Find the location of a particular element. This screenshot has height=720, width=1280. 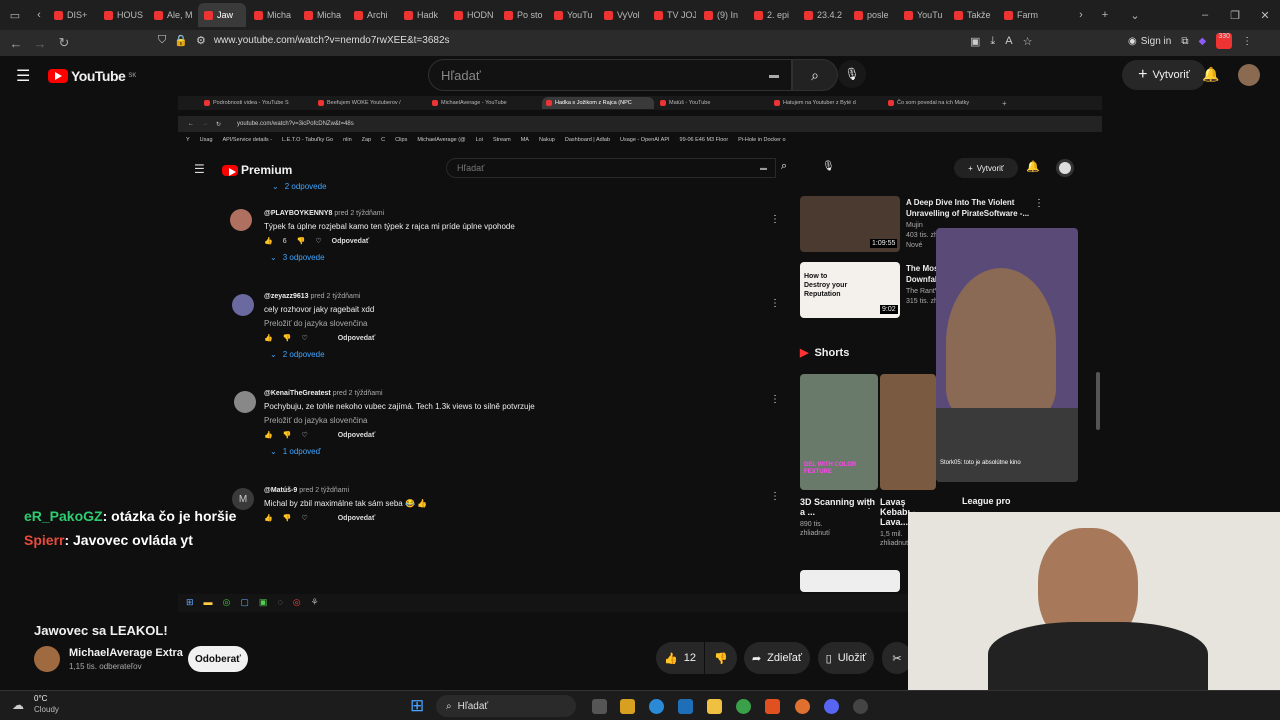

short-thumbnail: DEL WITH COLOR FEXTURE is located at coordinates (839, 432).